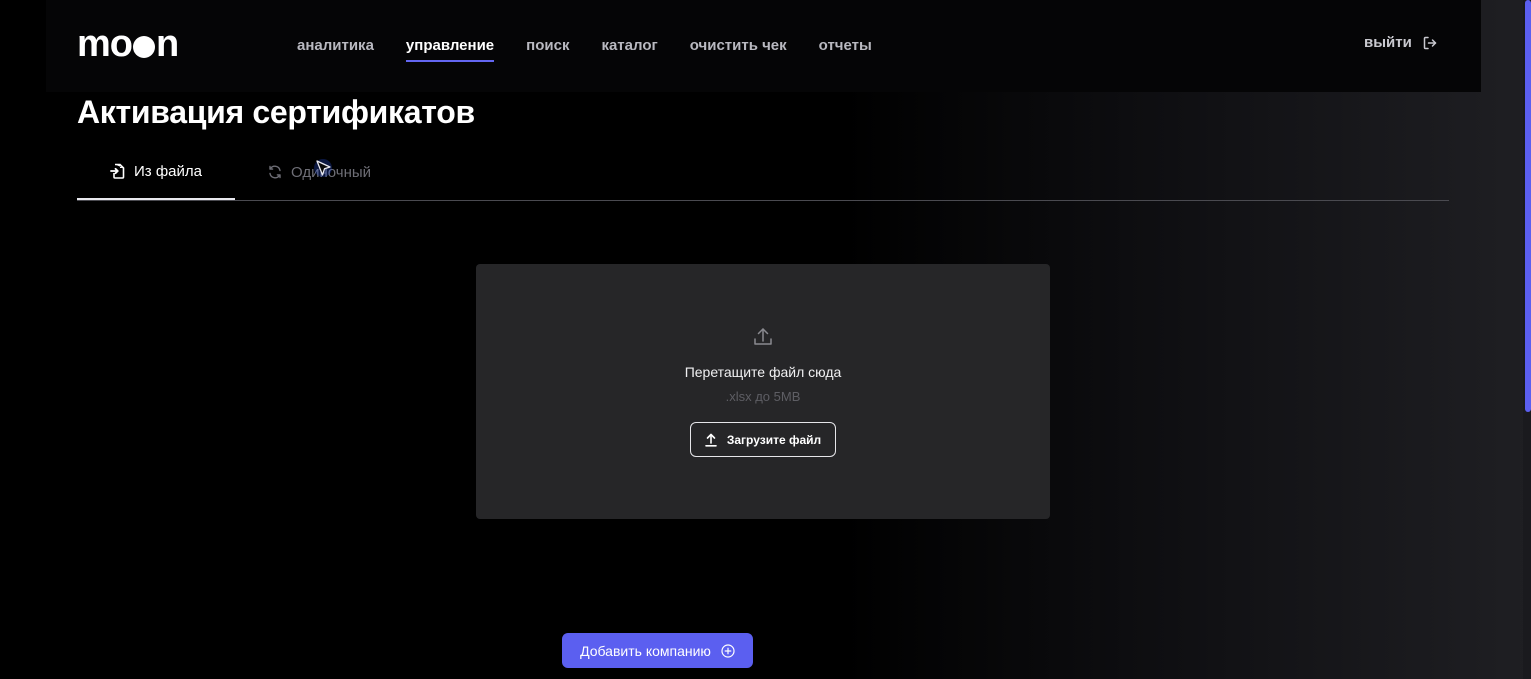 The width and height of the screenshot is (1531, 679). Describe the element at coordinates (774, 439) in the screenshot. I see `upload-file-label: Загрузите файл` at that location.